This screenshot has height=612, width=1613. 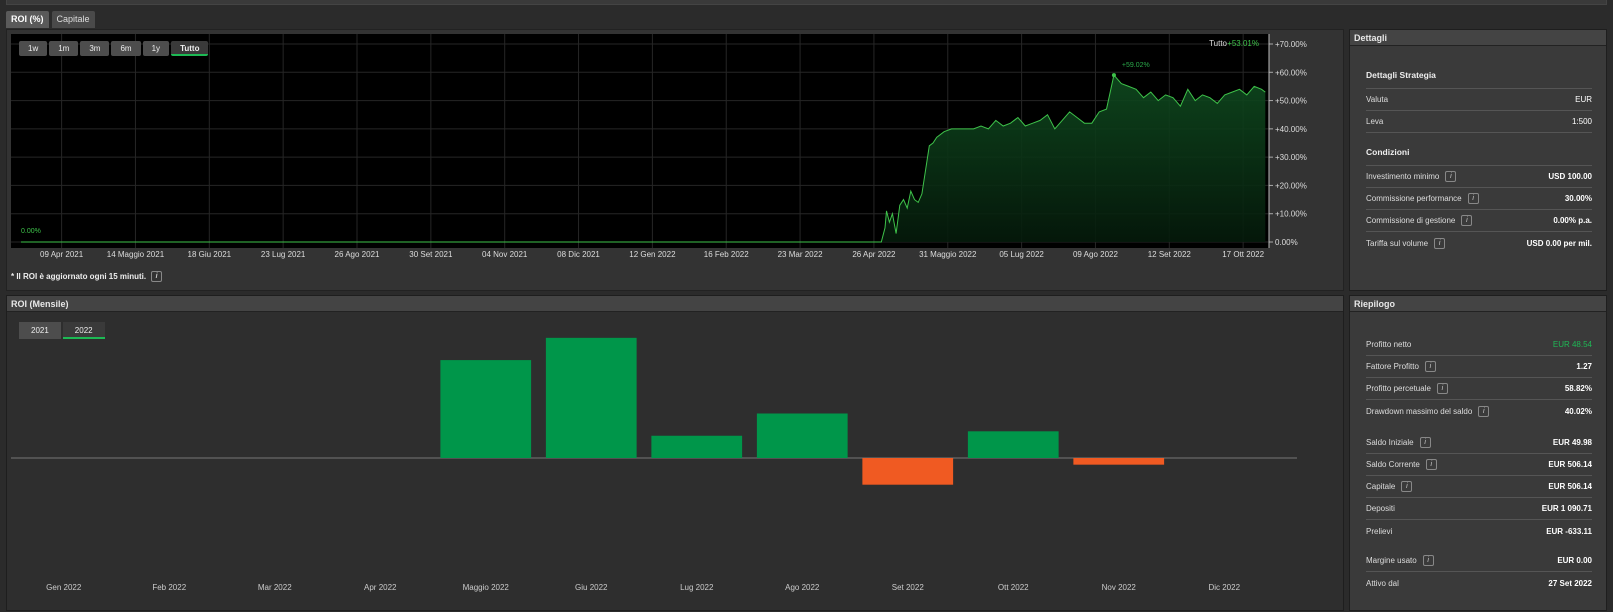 What do you see at coordinates (800, 254) in the screenshot?
I see `x-tick-label: 23 Mar 2022` at bounding box center [800, 254].